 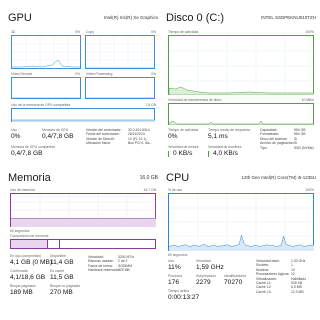 What do you see at coordinates (309, 32) in the screenshot?
I see `disk-chart1-max: 100%` at bounding box center [309, 32].